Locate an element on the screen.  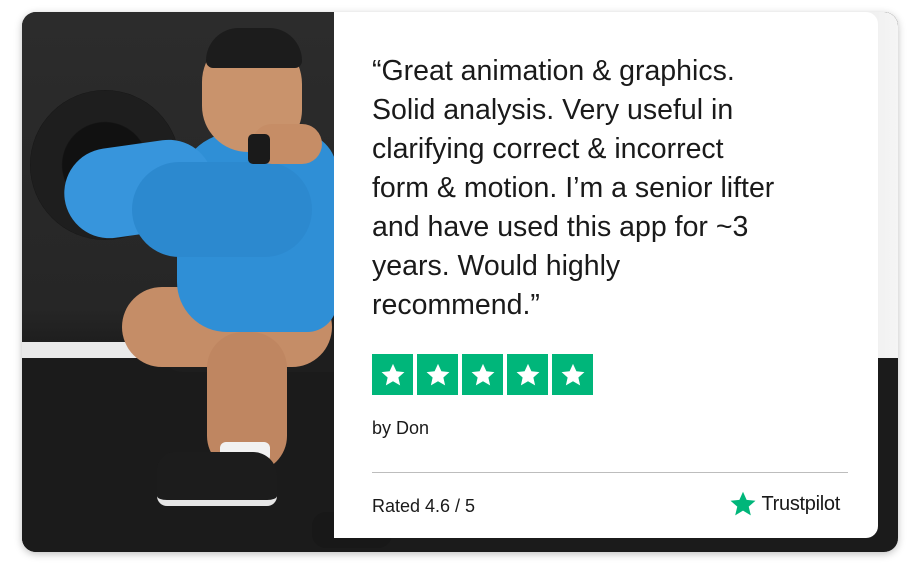
star-rating is located at coordinates (482, 374).